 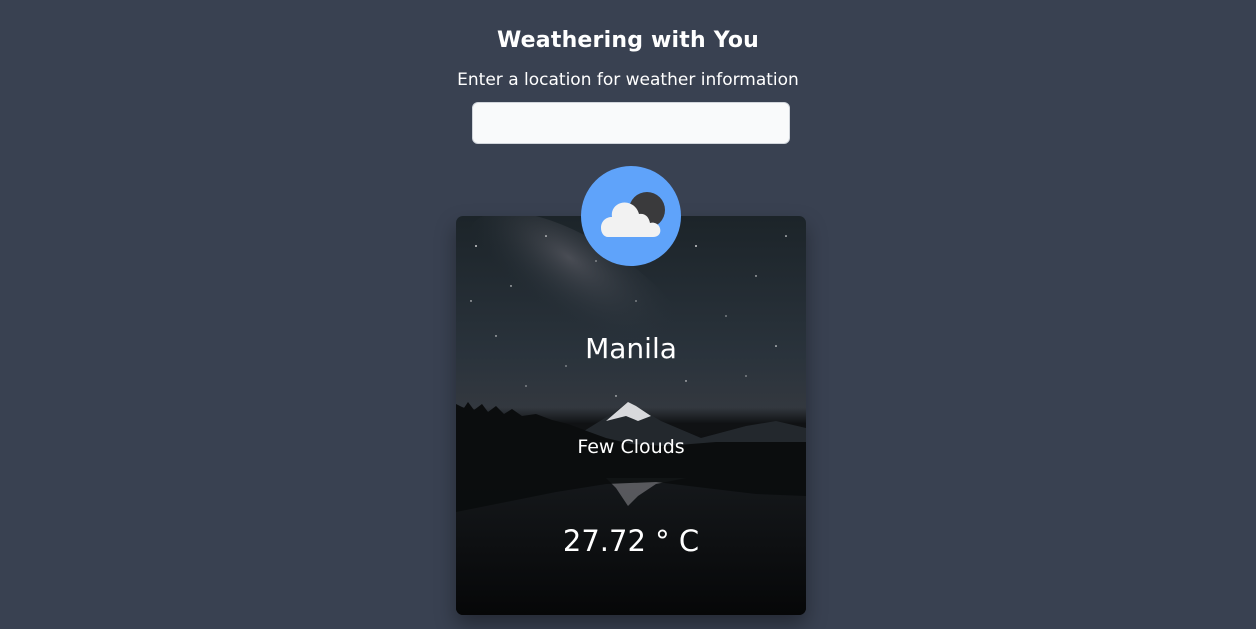 What do you see at coordinates (631, 447) in the screenshot?
I see `weather-description: Few Clouds` at bounding box center [631, 447].